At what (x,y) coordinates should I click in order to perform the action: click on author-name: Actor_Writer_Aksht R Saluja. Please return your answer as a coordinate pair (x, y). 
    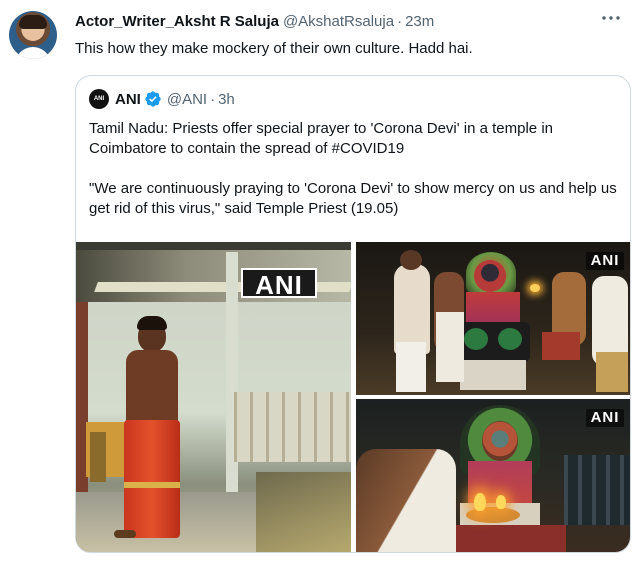
    Looking at the image, I should click on (177, 21).